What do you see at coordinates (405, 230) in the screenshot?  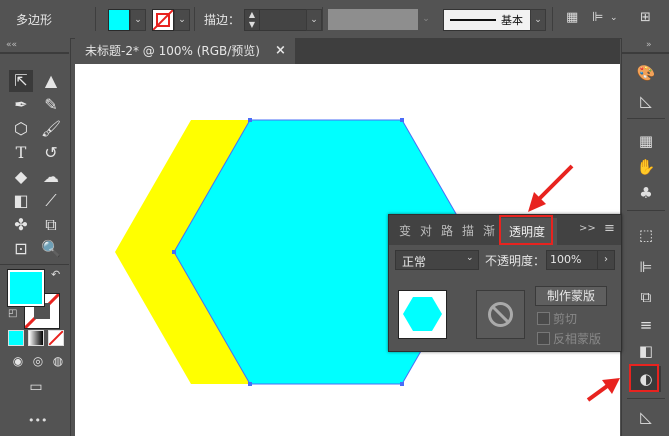 I see `tab-transform: 变` at bounding box center [405, 230].